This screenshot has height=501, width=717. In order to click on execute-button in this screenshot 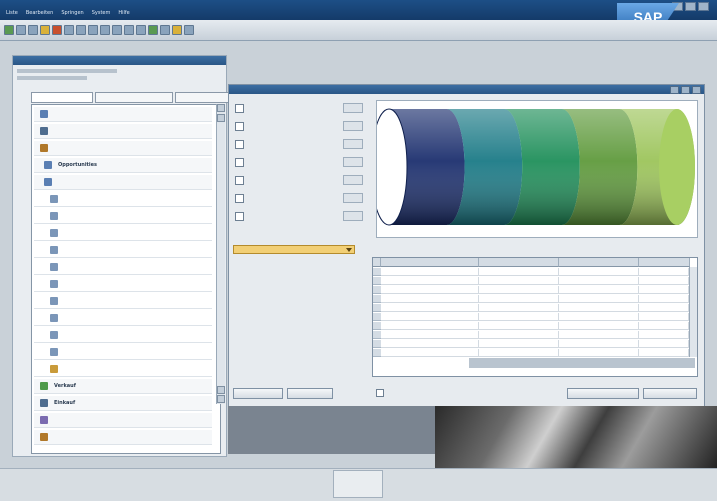, I will do `click(258, 393)`.